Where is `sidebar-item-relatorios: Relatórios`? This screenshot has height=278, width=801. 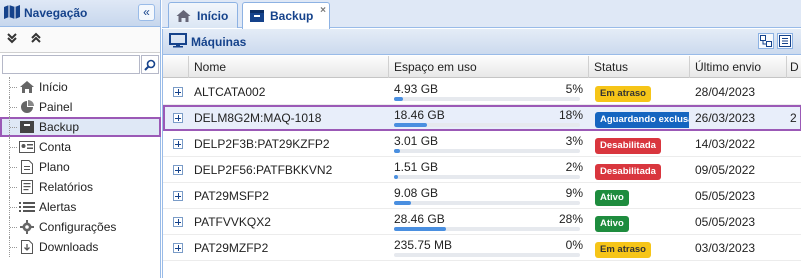 sidebar-item-relatorios: Relatórios is located at coordinates (80, 187).